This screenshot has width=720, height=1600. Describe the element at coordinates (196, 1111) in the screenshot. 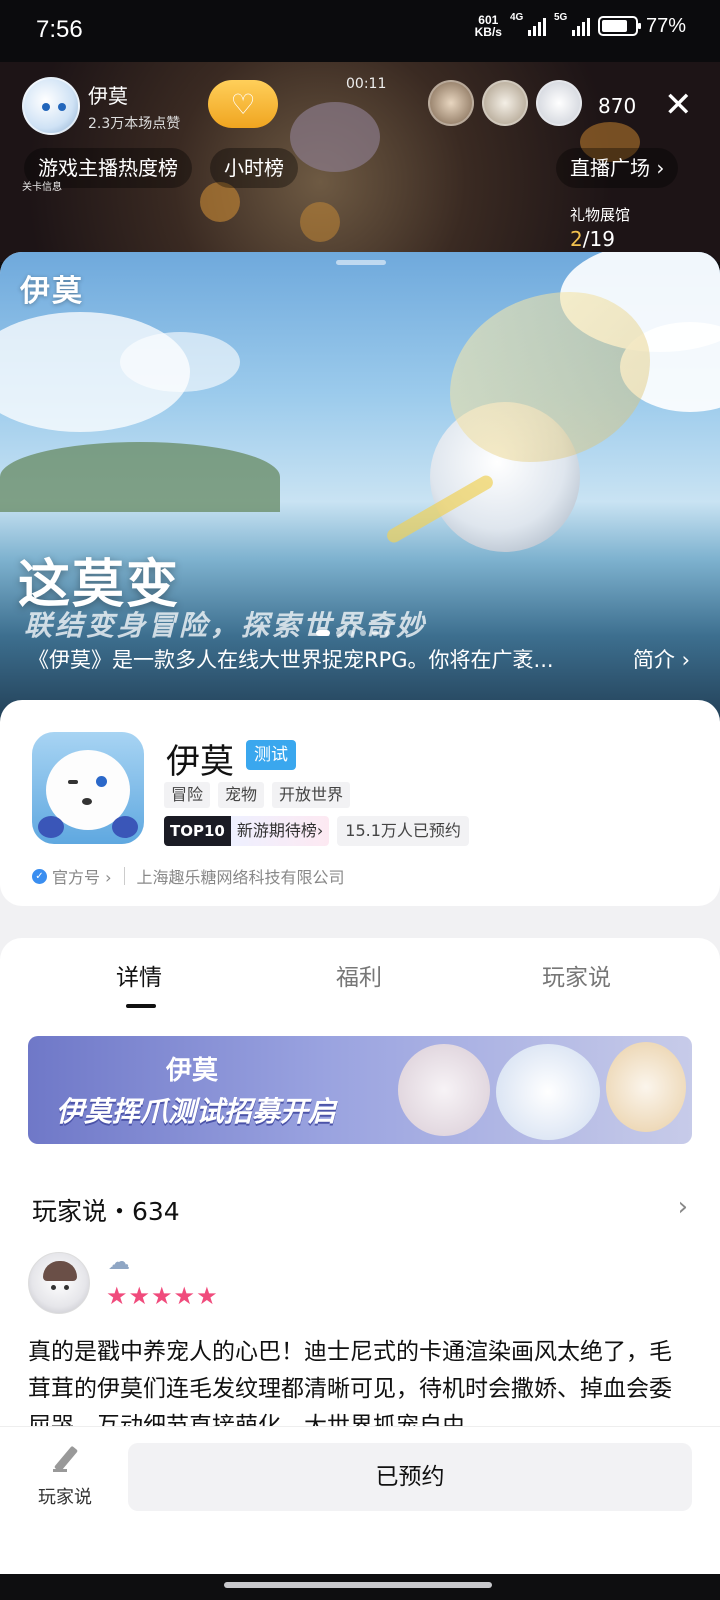

I see `promo-title: 伊莫挥爪测试招募开启` at that location.